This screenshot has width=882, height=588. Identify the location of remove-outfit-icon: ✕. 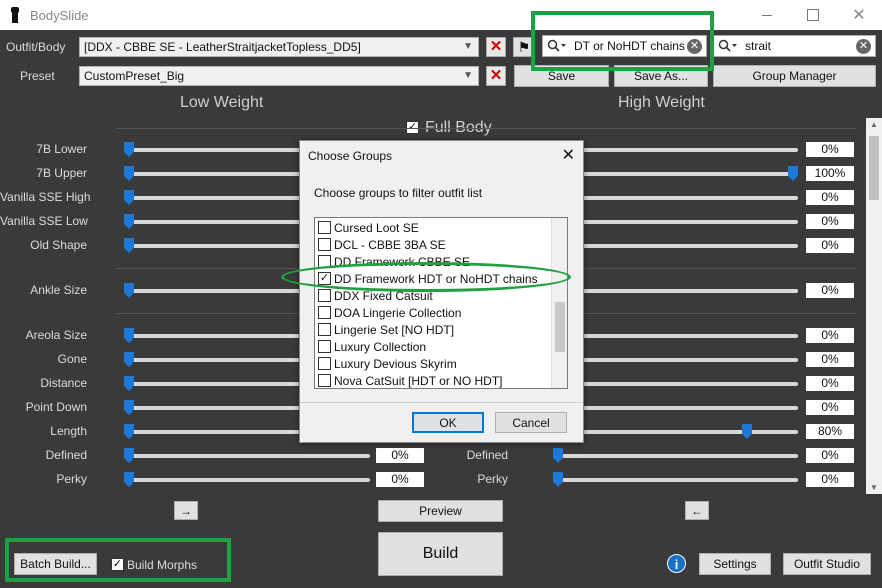
(496, 47).